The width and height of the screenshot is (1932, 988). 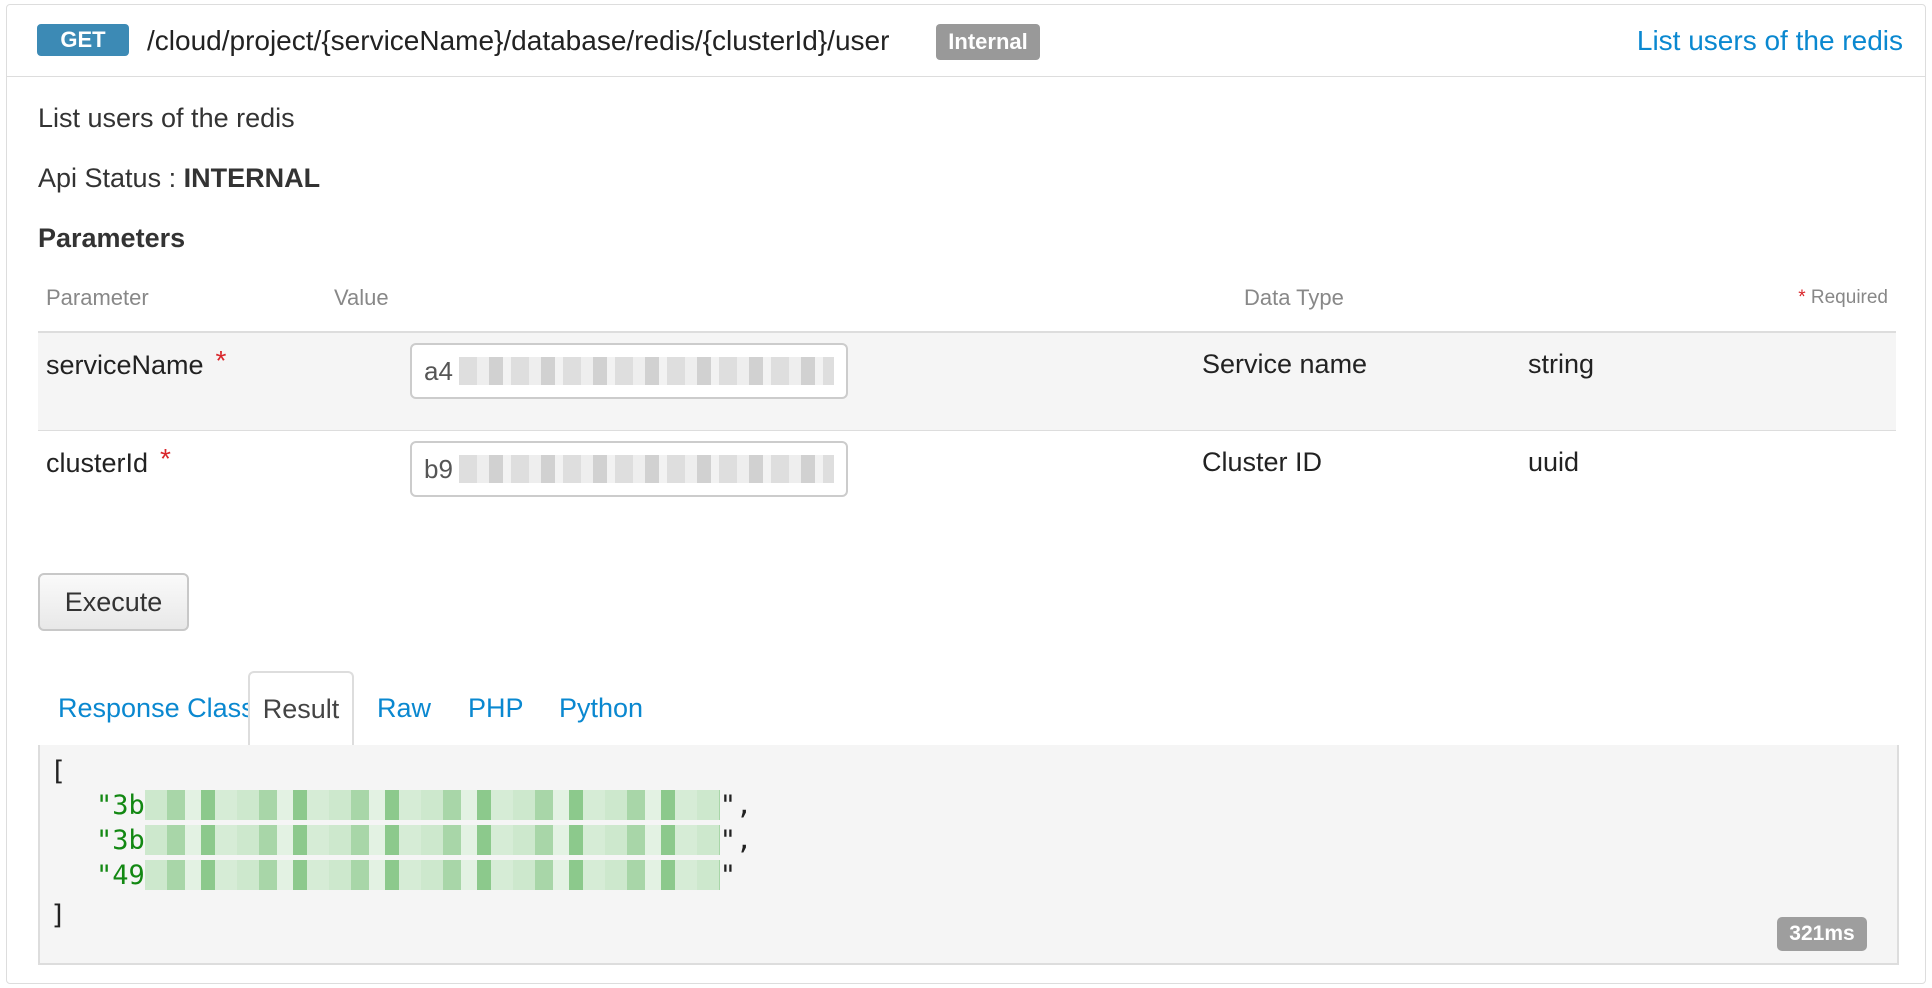 What do you see at coordinates (97, 463) in the screenshot?
I see `param-name-label: clusterId` at bounding box center [97, 463].